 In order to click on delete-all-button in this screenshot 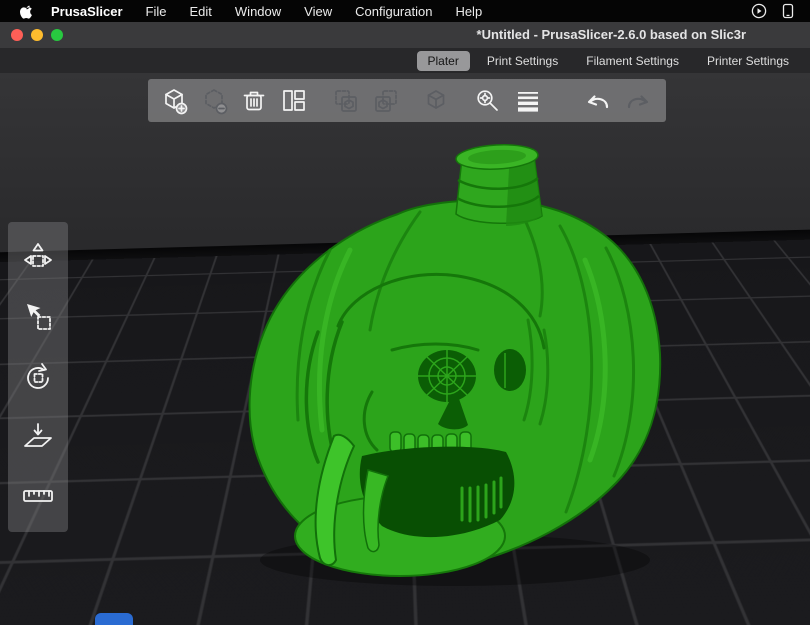, I will do `click(254, 101)`.